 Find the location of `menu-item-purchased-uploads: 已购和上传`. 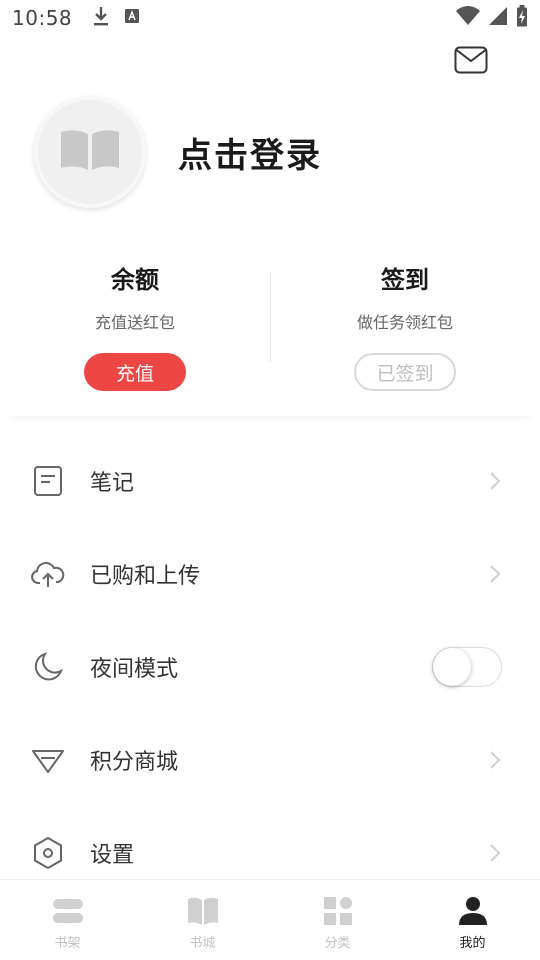

menu-item-purchased-uploads: 已购和上传 is located at coordinates (270, 573).